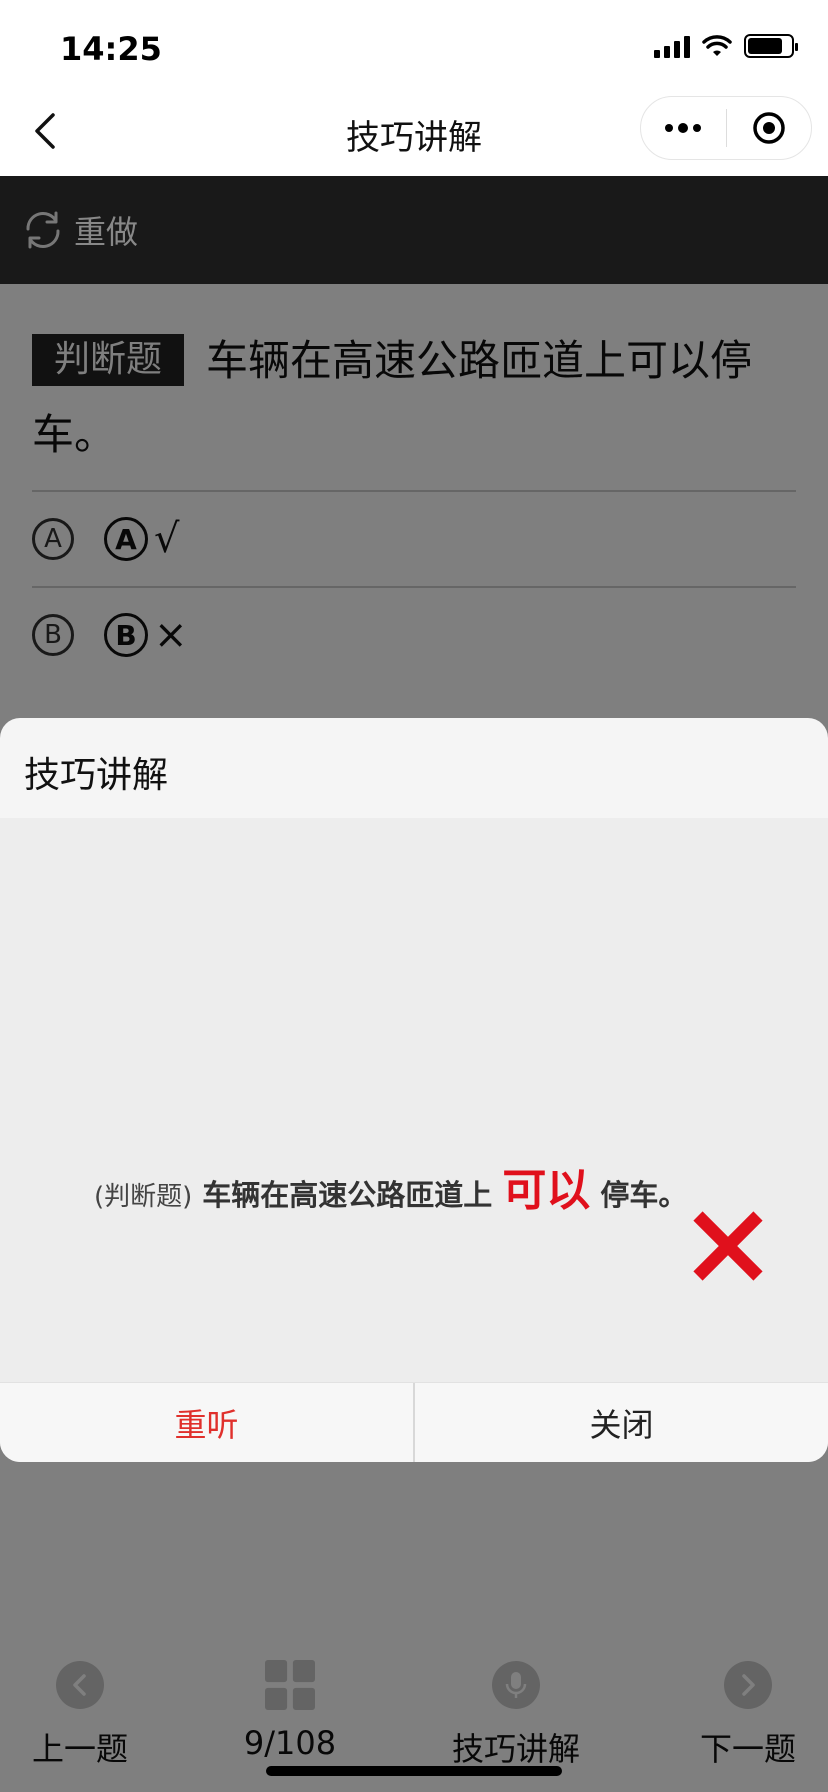  What do you see at coordinates (546, 1190) in the screenshot?
I see `caption-highlight: 可以` at bounding box center [546, 1190].